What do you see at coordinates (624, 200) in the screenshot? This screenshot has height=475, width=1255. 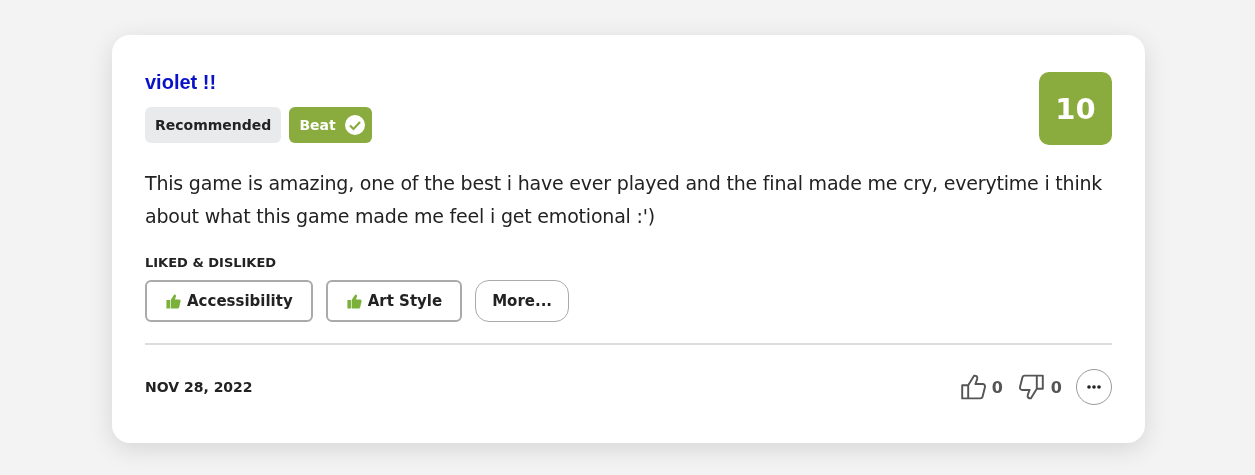 I see `review-text: This game is amazing, one of the best i have ever played and the final made me cry, everytime i think about what this game made me feel i get emotional :')` at bounding box center [624, 200].